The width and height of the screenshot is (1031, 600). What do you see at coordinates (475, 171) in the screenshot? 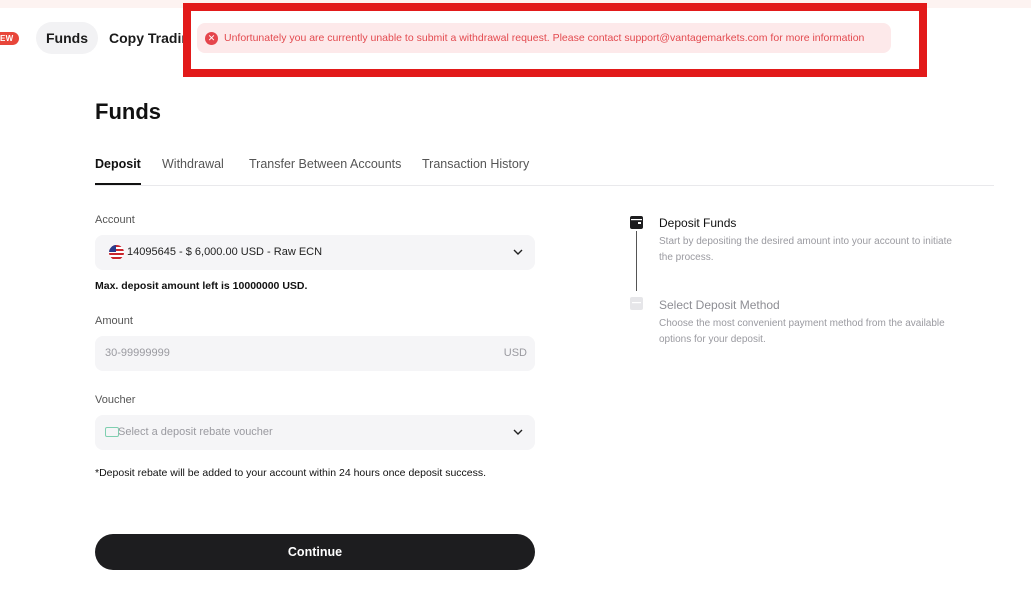
I see `tab-transaction-history: Transaction History` at bounding box center [475, 171].